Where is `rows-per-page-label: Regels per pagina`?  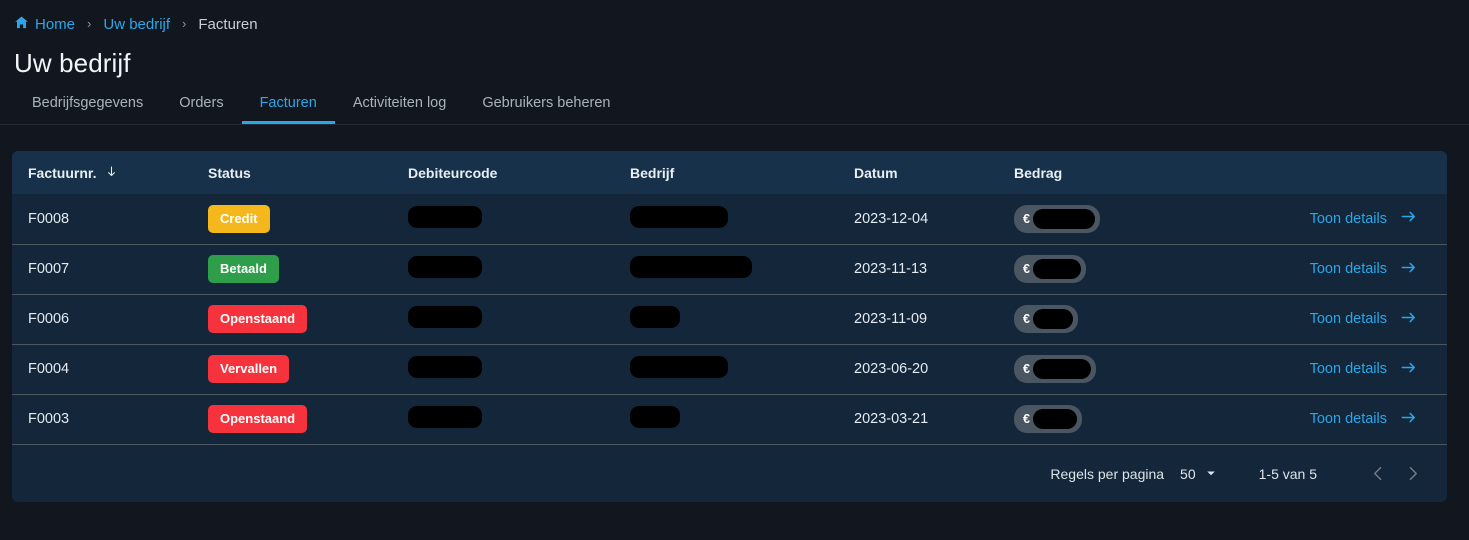 rows-per-page-label: Regels per pagina is located at coordinates (1107, 473).